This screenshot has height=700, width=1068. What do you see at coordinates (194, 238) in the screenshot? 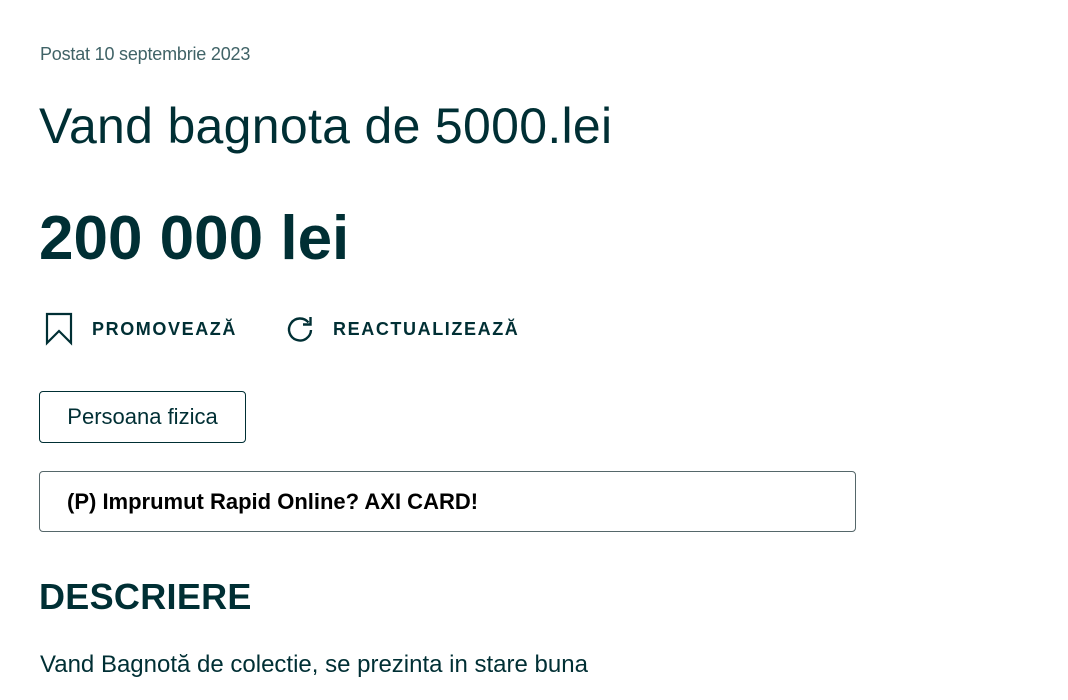
I see `listing-price: 200 000 lei` at bounding box center [194, 238].